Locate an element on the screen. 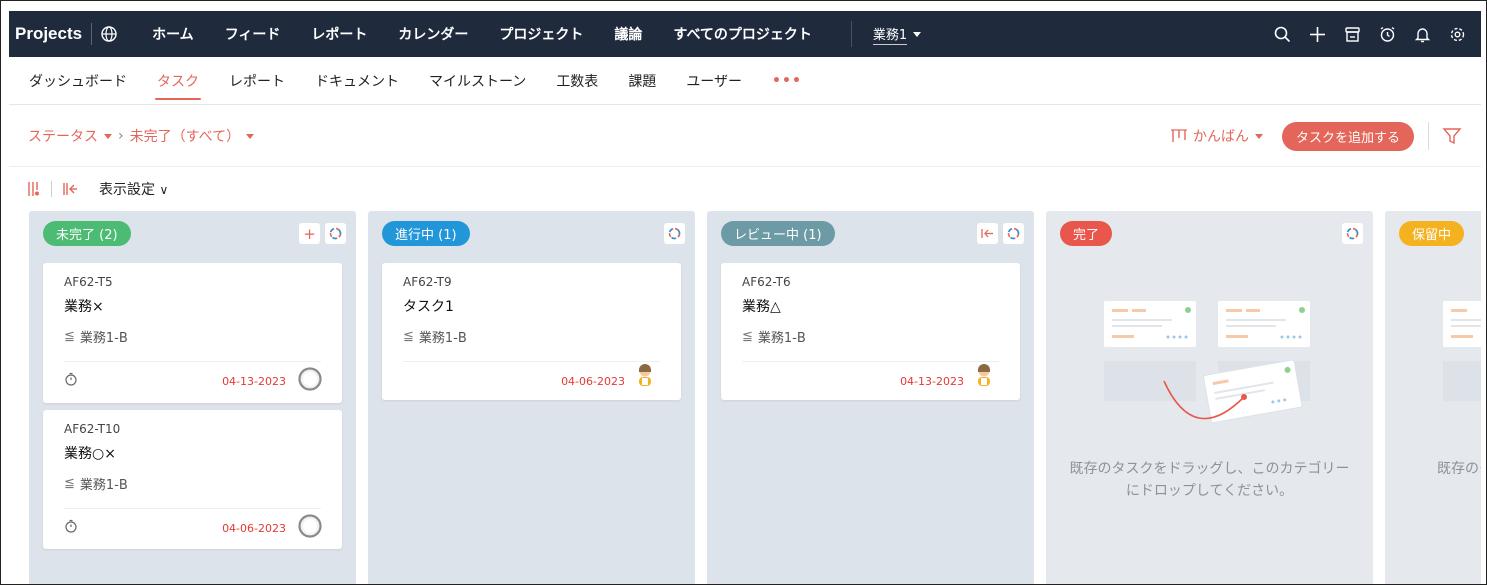 The height and width of the screenshot is (585, 1487). top-nav-projects: プロジェクト is located at coordinates (541, 34).